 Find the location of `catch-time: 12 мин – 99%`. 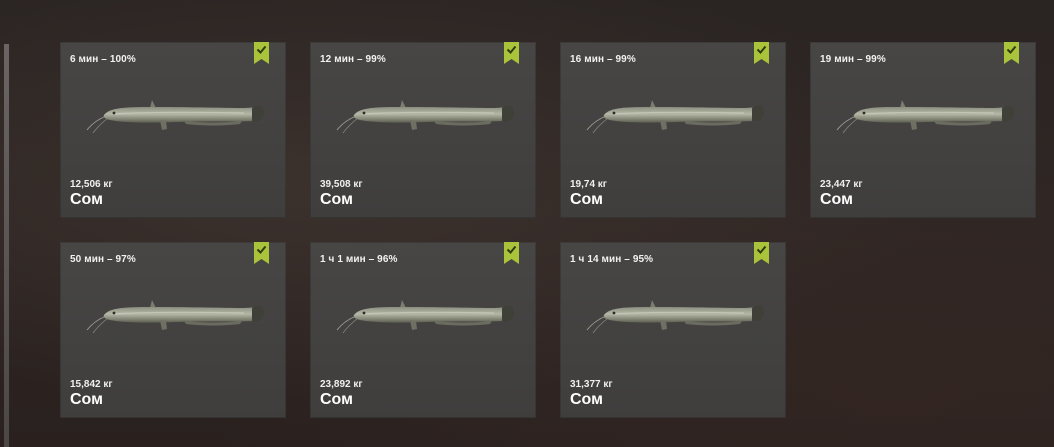

catch-time: 12 мин – 99% is located at coordinates (353, 59).